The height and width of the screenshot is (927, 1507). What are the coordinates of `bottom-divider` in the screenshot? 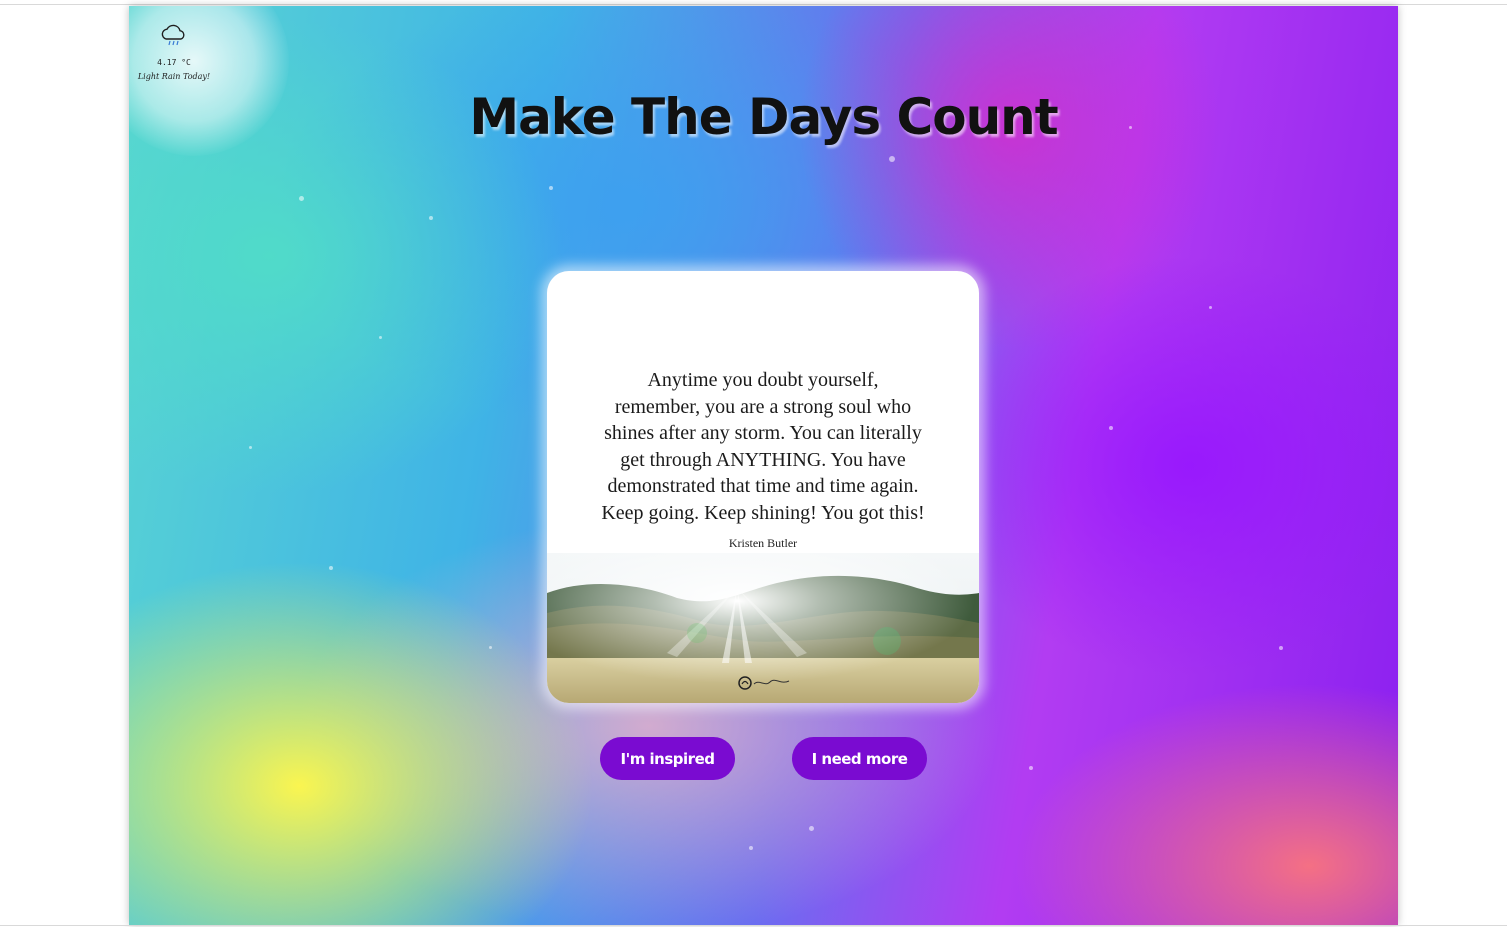 It's located at (753, 925).